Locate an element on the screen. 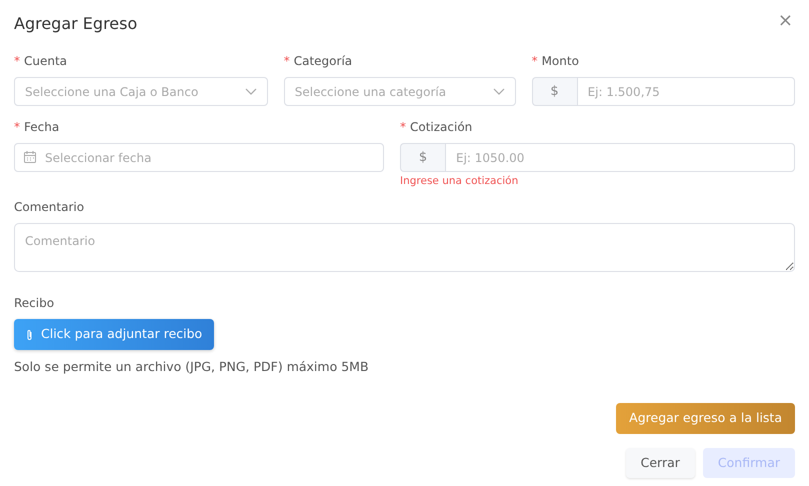 This screenshot has height=486, width=809. date-field: Seleccionar fecha is located at coordinates (199, 157).